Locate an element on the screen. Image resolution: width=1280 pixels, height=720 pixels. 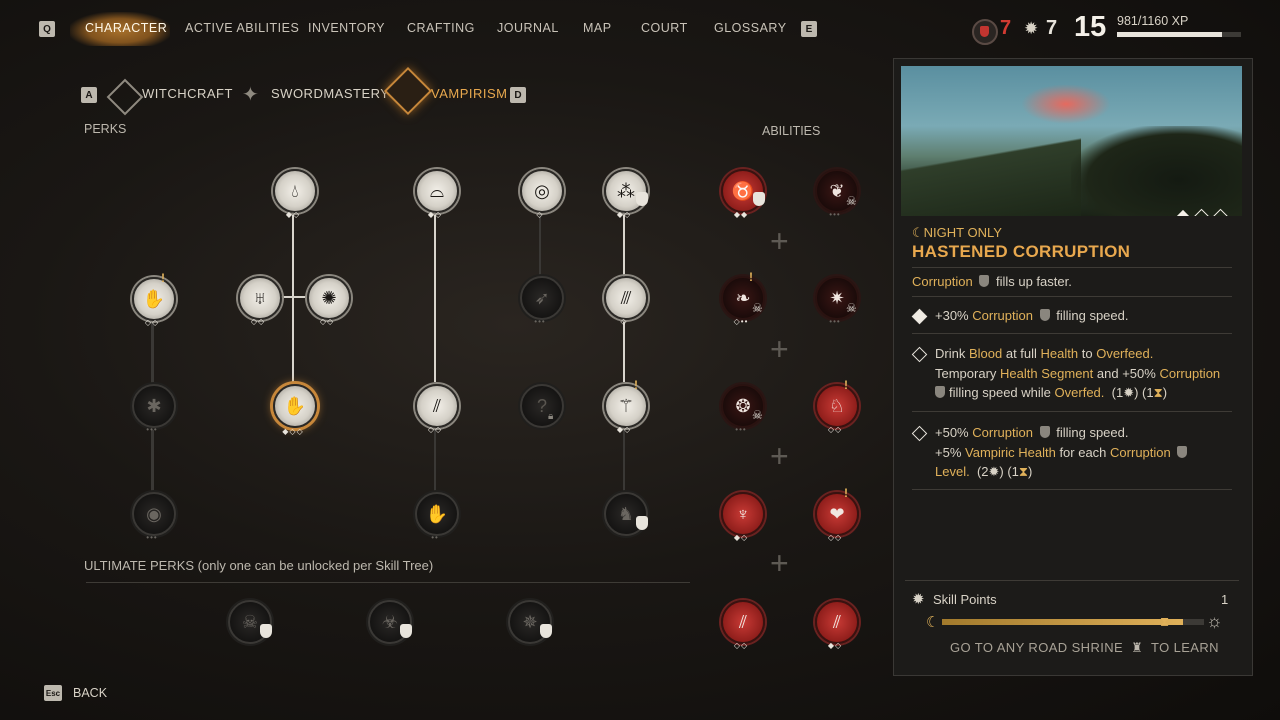
perk-node: ♅ is located at coordinates (260, 298).